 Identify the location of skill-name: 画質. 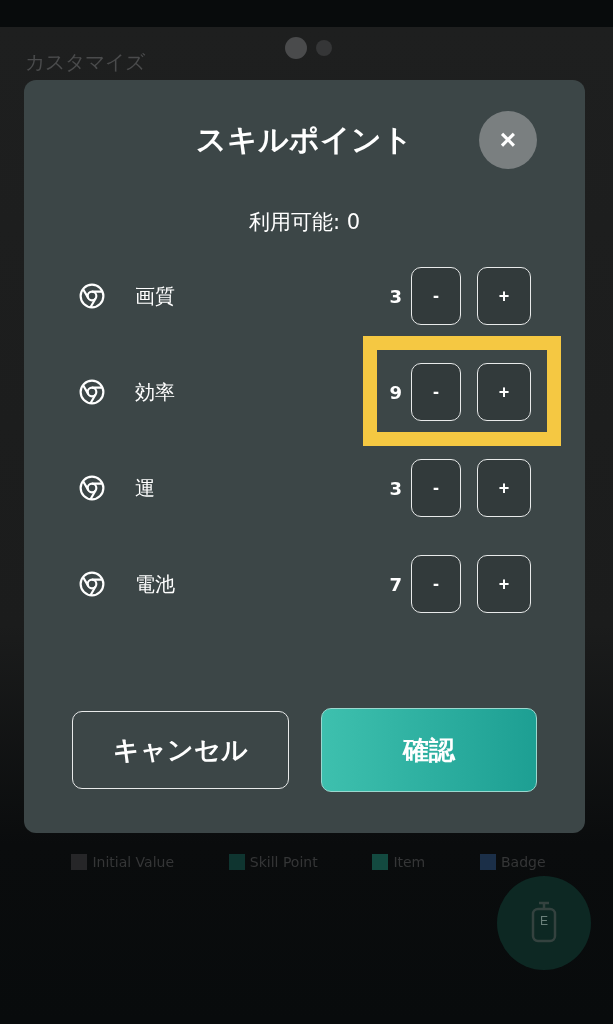
(155, 296).